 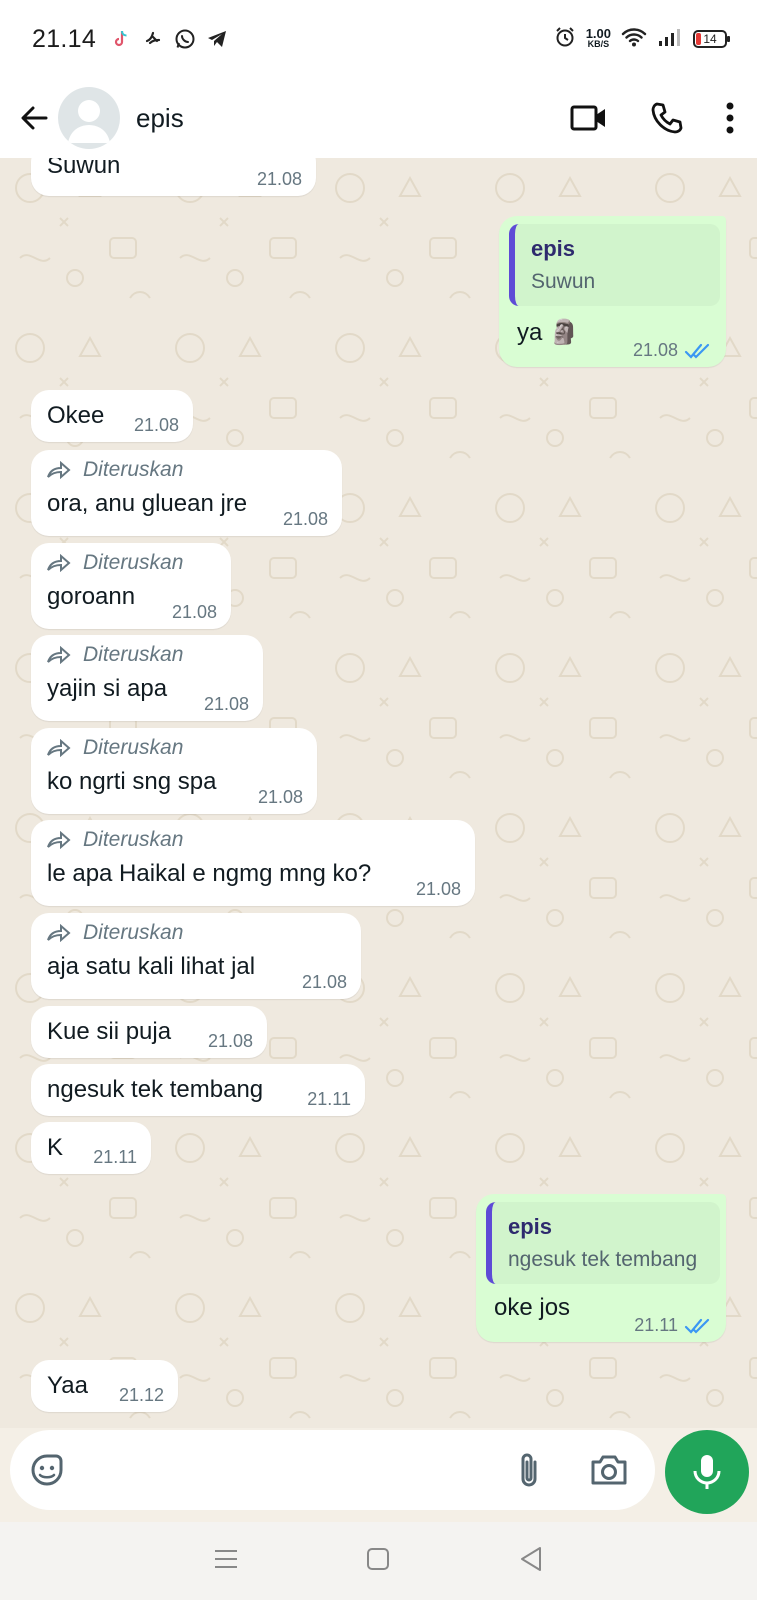 What do you see at coordinates (91, 1148) in the screenshot?
I see `message-incoming: K 21.11` at bounding box center [91, 1148].